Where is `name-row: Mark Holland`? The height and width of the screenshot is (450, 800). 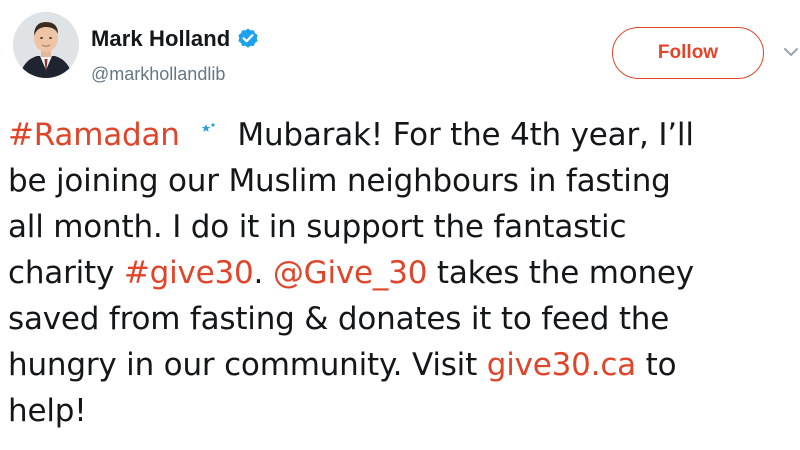
name-row: Mark Holland is located at coordinates (175, 39).